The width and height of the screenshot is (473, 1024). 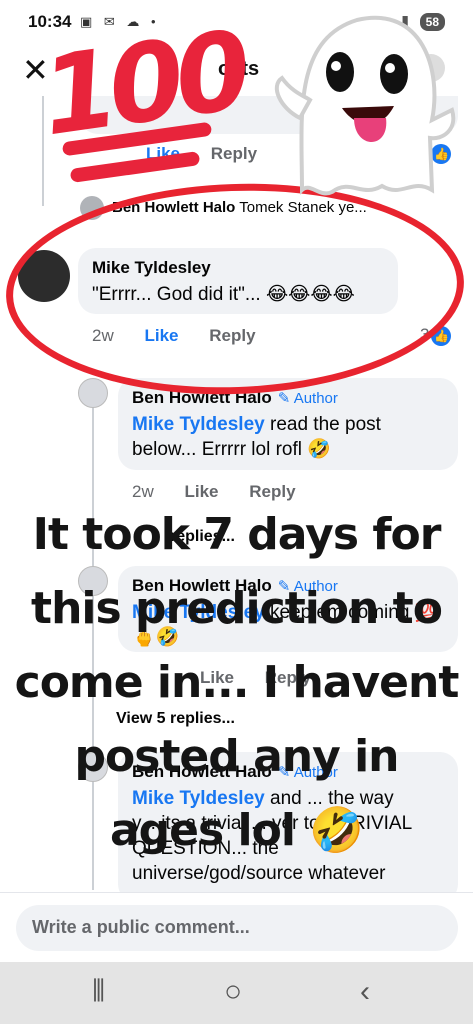 What do you see at coordinates (198, 424) in the screenshot?
I see `mention-link: Mike Tyldesley` at bounding box center [198, 424].